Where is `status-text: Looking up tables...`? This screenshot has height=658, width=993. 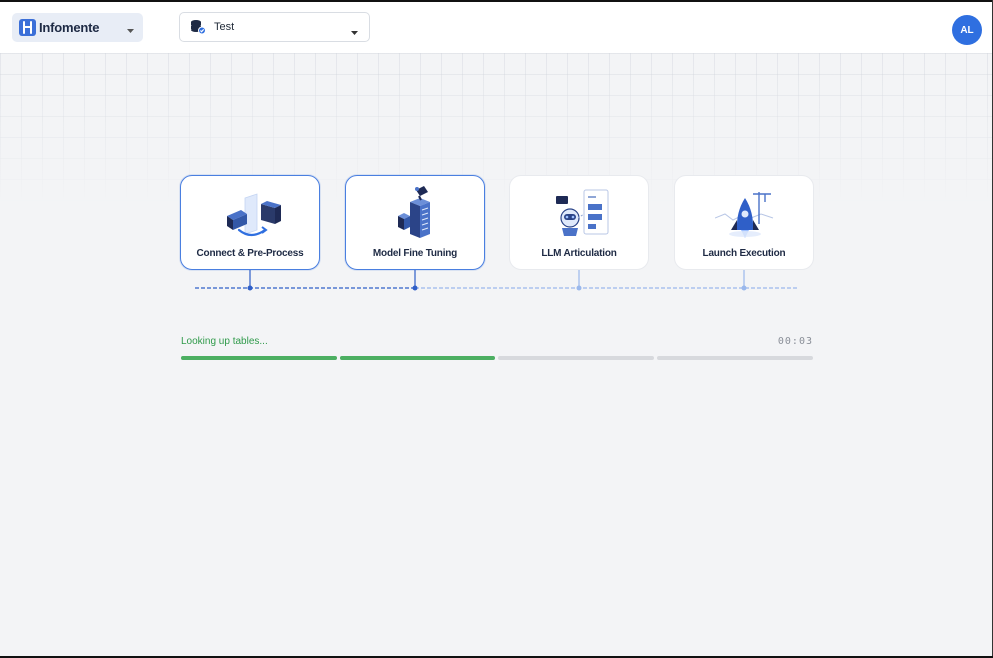 status-text: Looking up tables... is located at coordinates (224, 341).